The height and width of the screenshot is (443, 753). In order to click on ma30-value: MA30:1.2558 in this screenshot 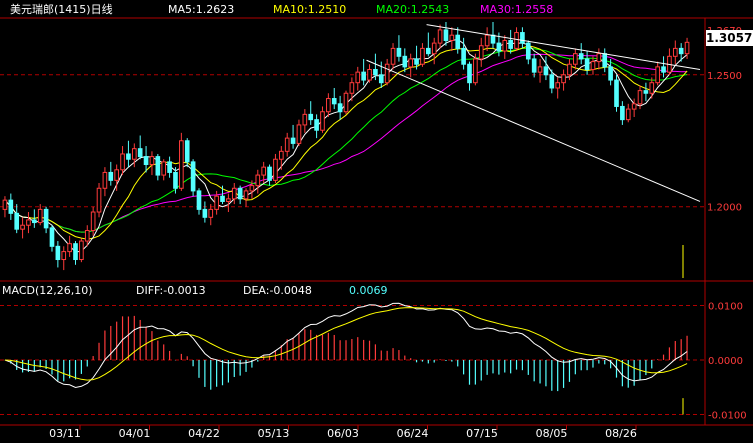, I will do `click(517, 9)`.